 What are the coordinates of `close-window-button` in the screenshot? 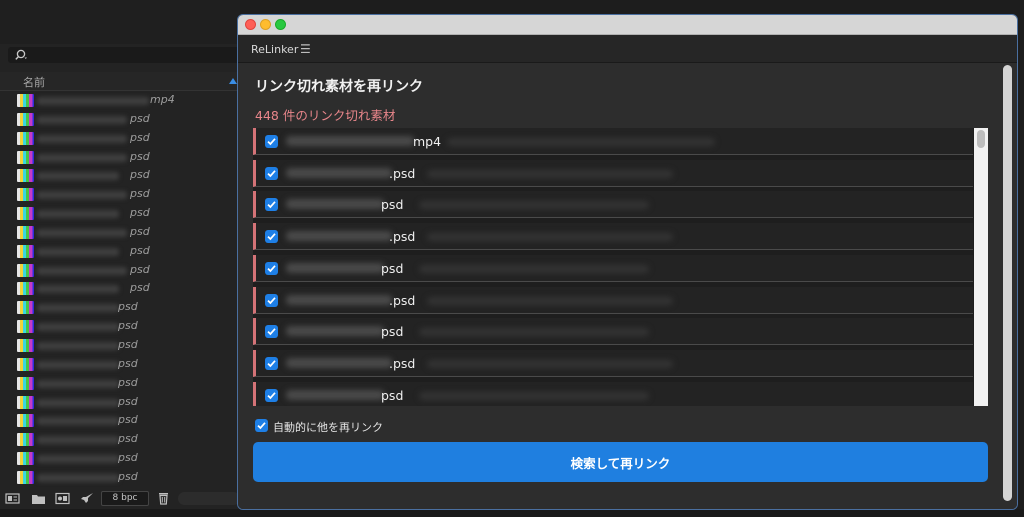 It's located at (250, 24).